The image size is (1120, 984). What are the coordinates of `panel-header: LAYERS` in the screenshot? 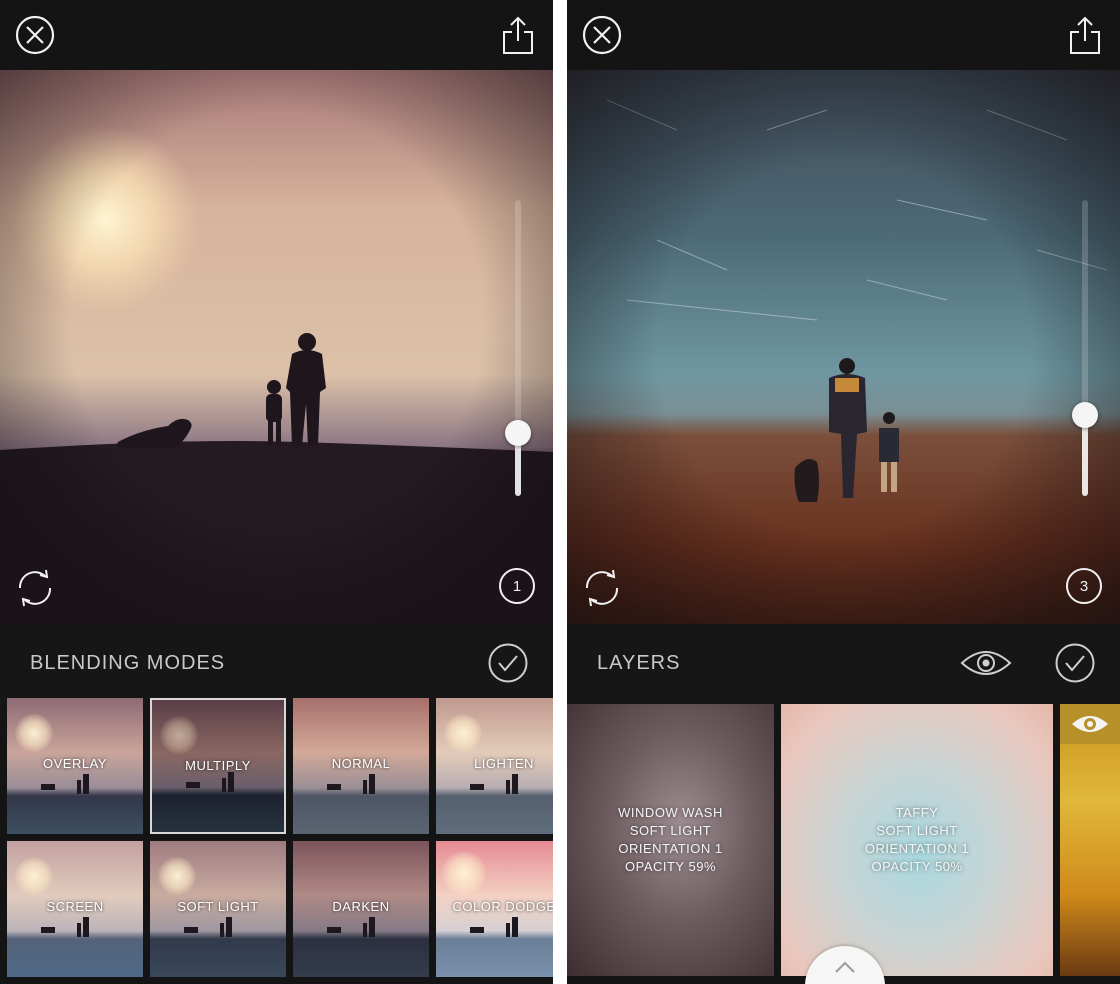 It's located at (843, 664).